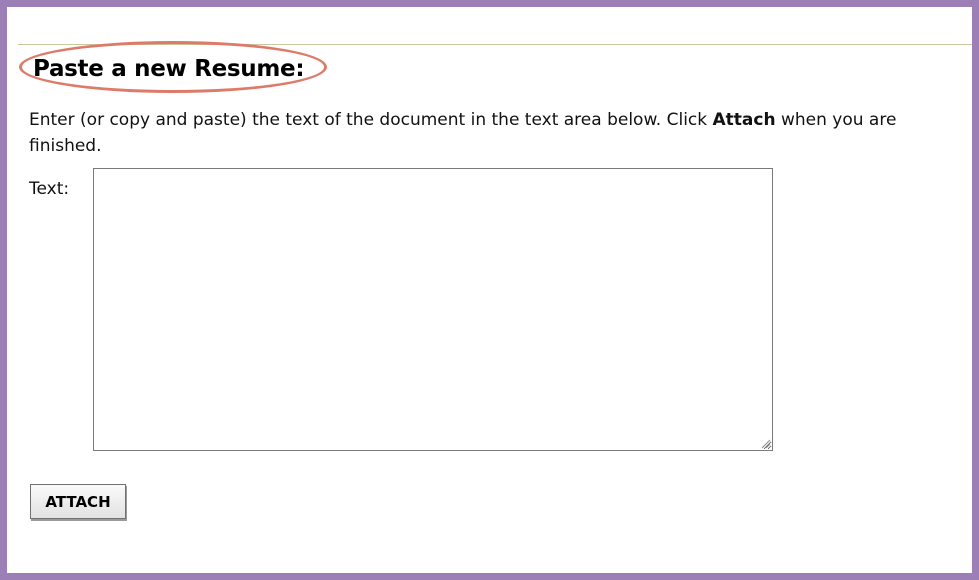  What do you see at coordinates (49, 189) in the screenshot?
I see `text-field-label: Text:` at bounding box center [49, 189].